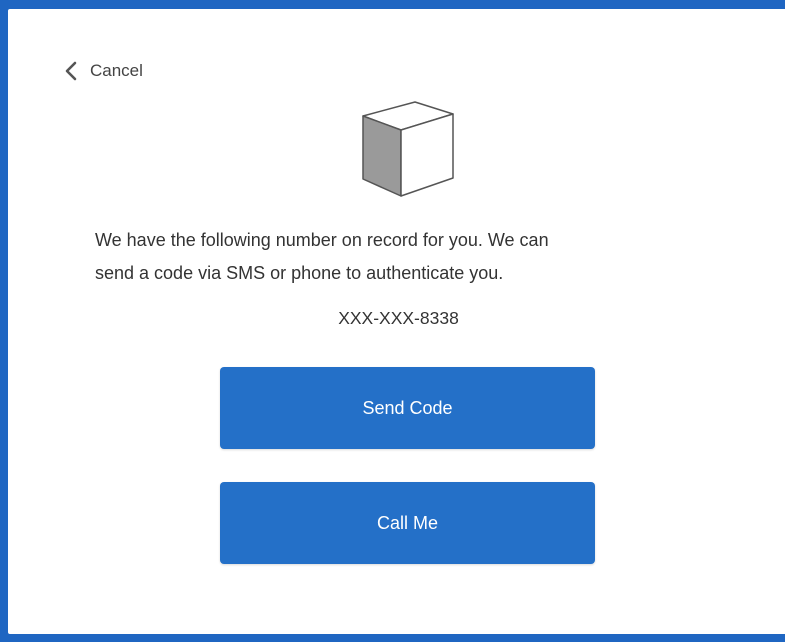 The image size is (785, 642). I want to click on cancel-link: Cancel, so click(102, 71).